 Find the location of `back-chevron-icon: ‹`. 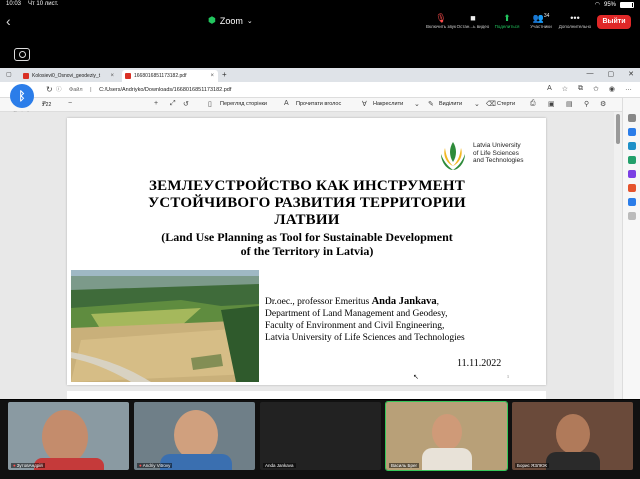

back-chevron-icon: ‹ is located at coordinates (8, 21).